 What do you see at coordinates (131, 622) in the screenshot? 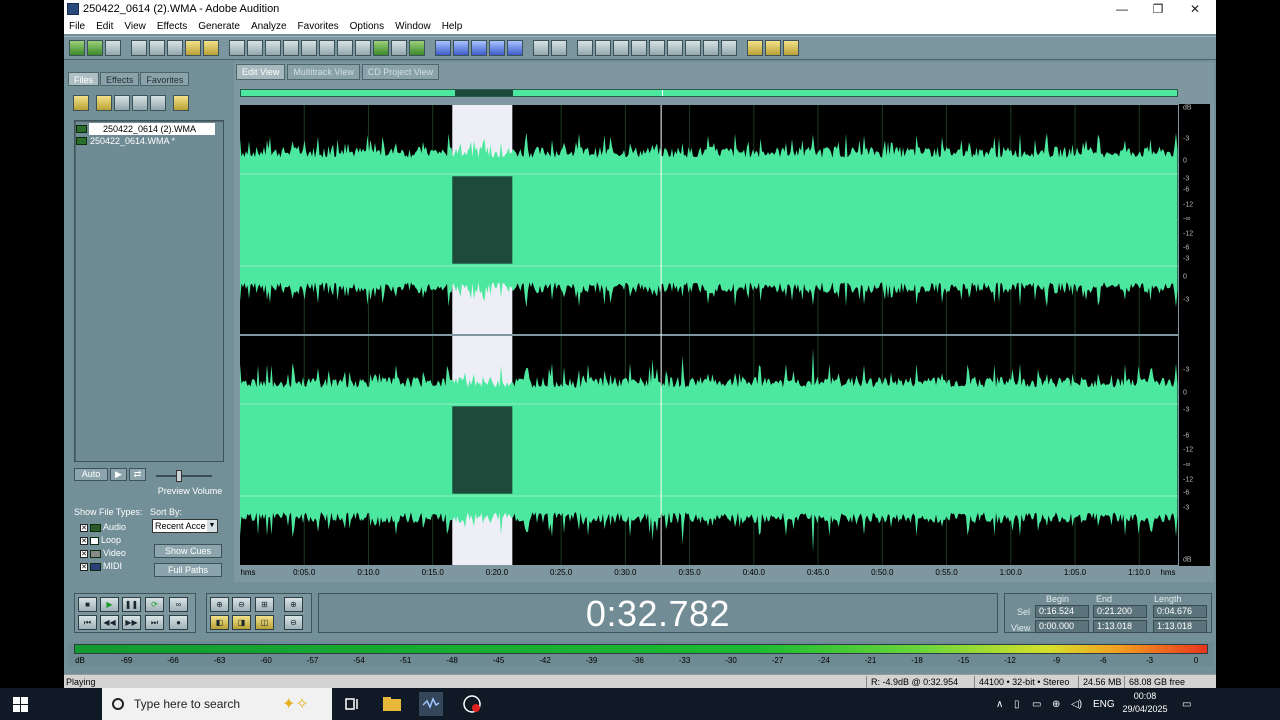
I see `fast-forward-button: ▶▶` at bounding box center [131, 622].